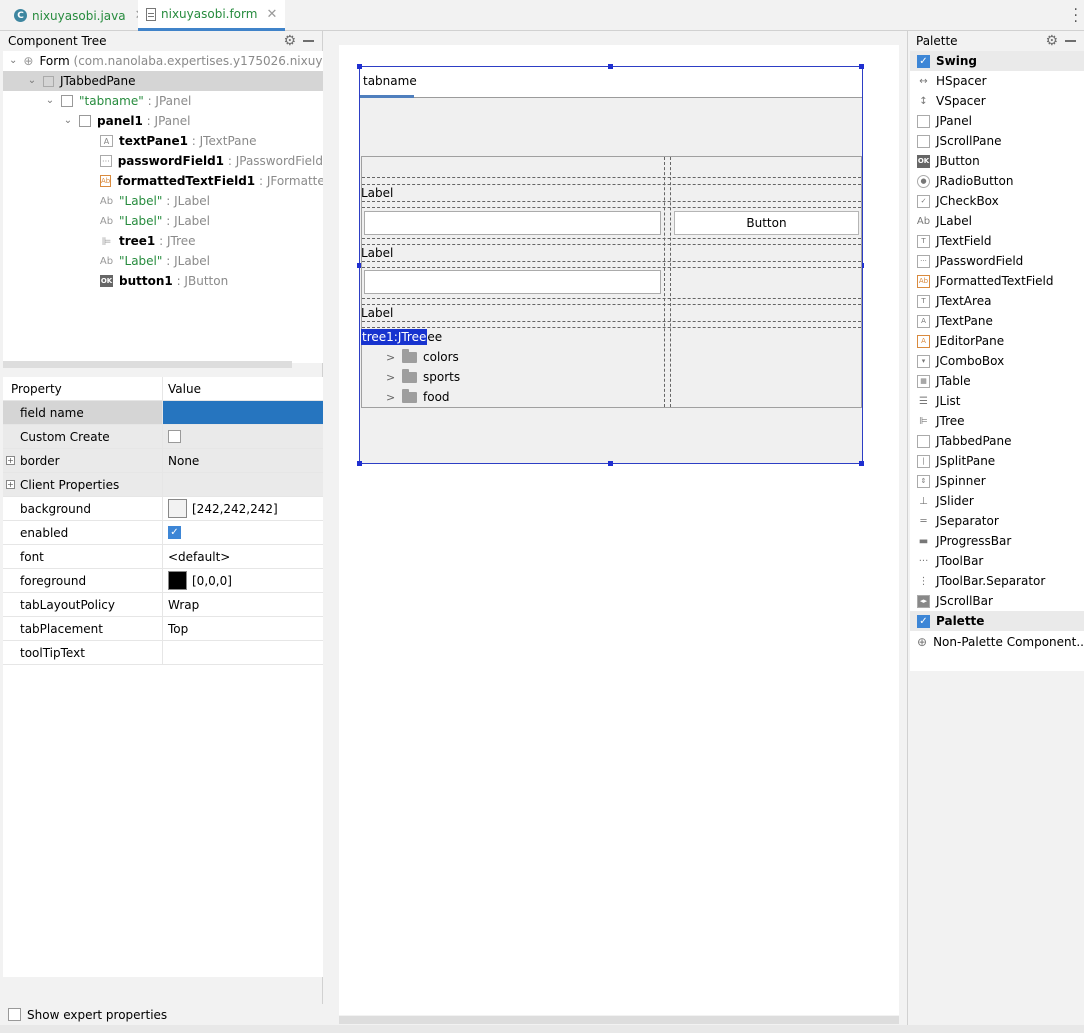 The height and width of the screenshot is (1033, 1084). I want to click on tree-row-textpane: A textPane1 : JTextPane, so click(163, 141).